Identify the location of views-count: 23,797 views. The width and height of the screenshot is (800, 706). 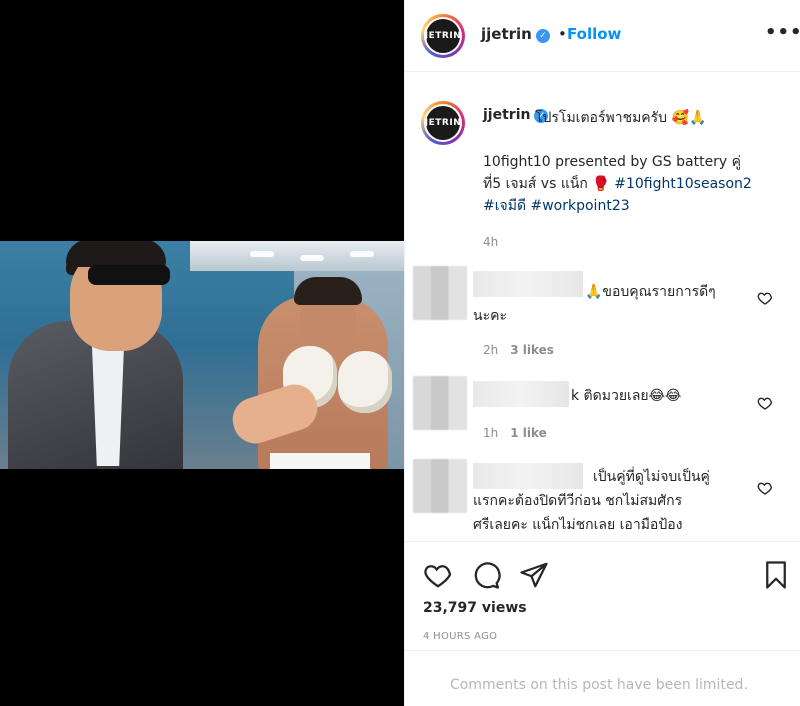
(475, 608).